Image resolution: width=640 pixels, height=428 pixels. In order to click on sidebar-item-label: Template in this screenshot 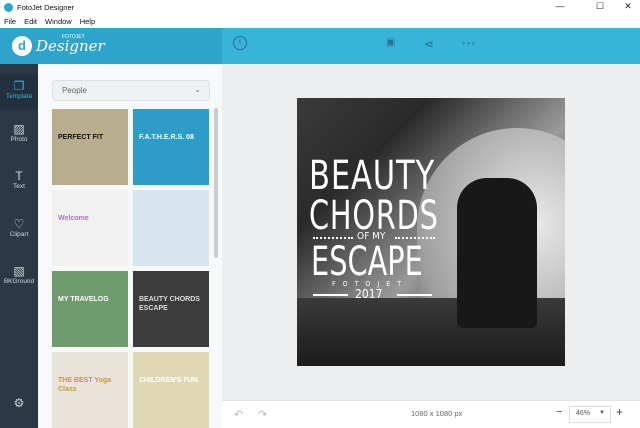, I will do `click(19, 96)`.